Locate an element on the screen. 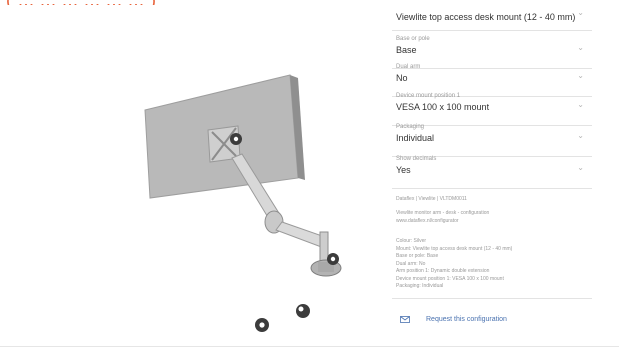 This screenshot has height=356, width=619. config-row-value: Base is located at coordinates (406, 50).